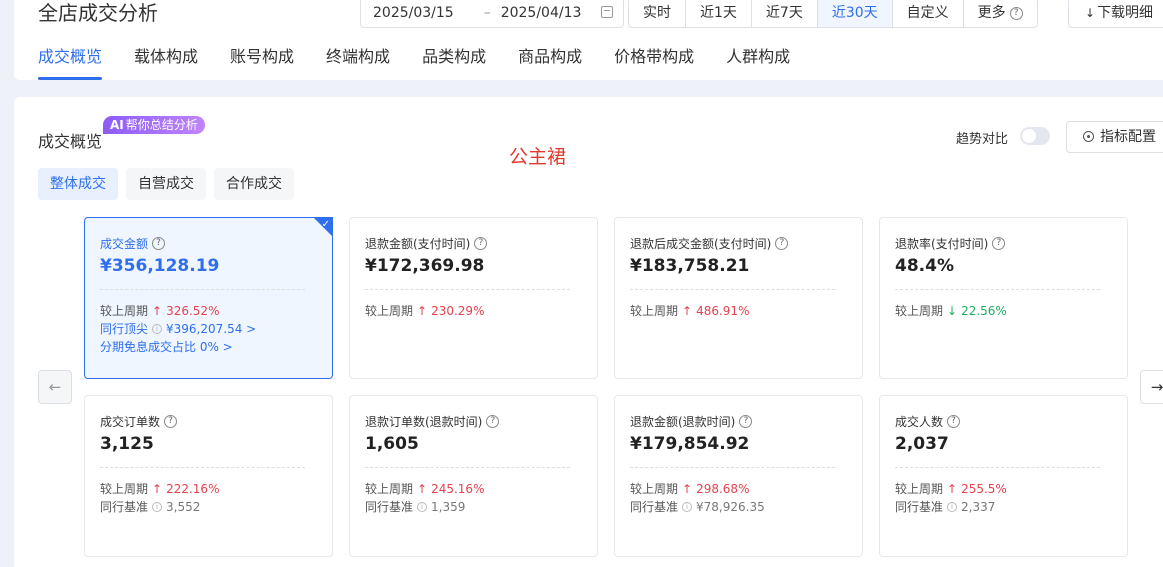 The width and height of the screenshot is (1163, 567). I want to click on peer-top-value: ¥396,207.54 >, so click(211, 328).